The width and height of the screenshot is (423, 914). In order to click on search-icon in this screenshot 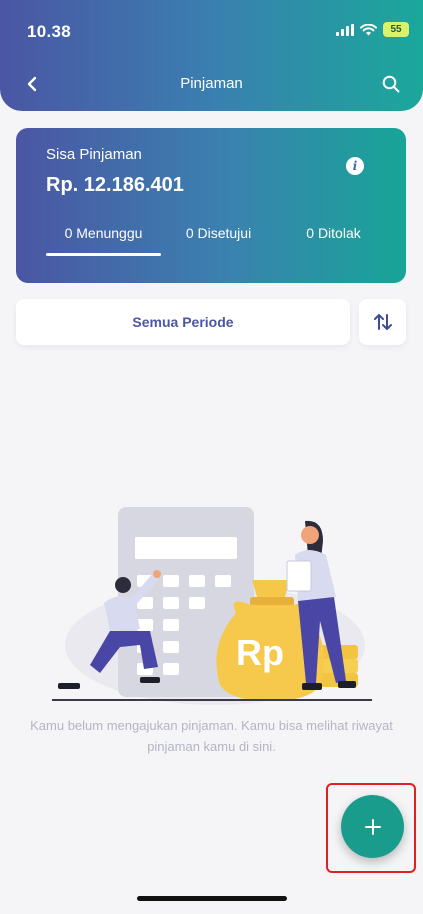, I will do `click(391, 84)`.